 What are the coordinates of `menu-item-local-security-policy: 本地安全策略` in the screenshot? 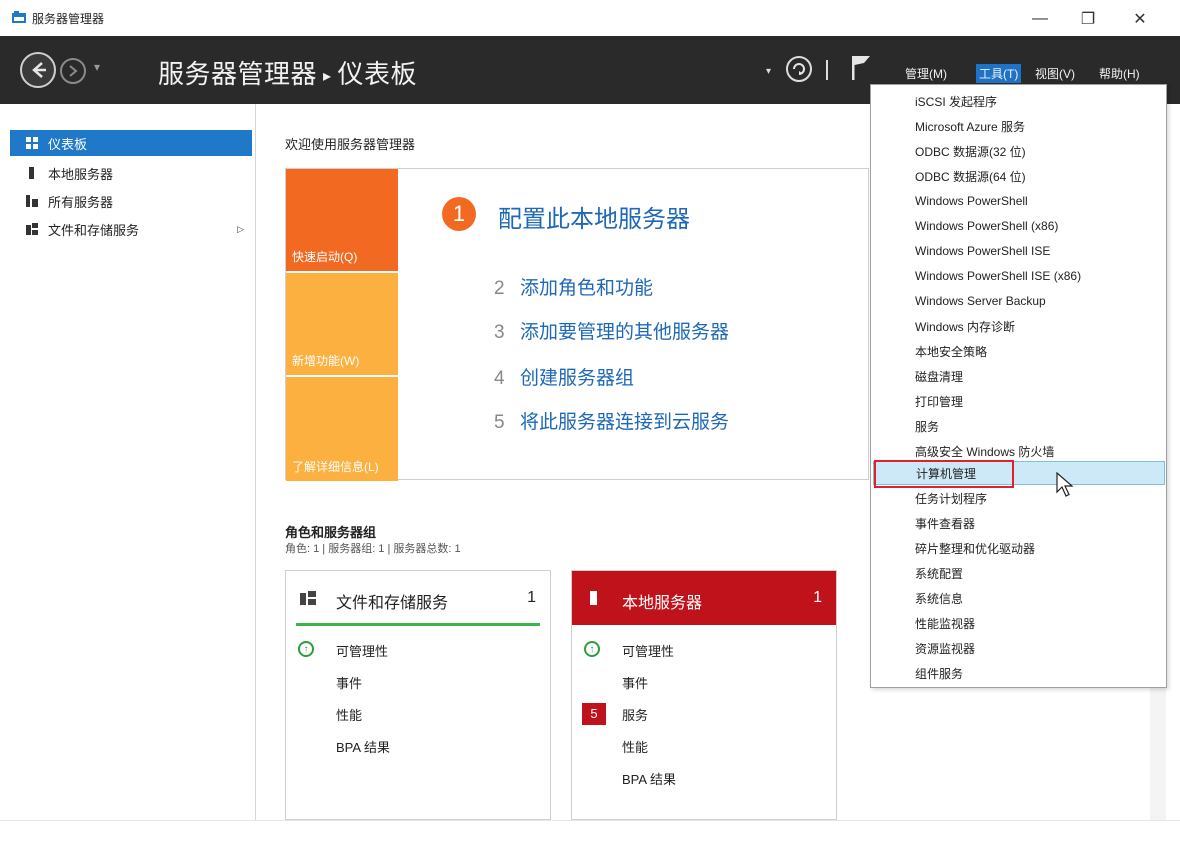 It's located at (1019, 351).